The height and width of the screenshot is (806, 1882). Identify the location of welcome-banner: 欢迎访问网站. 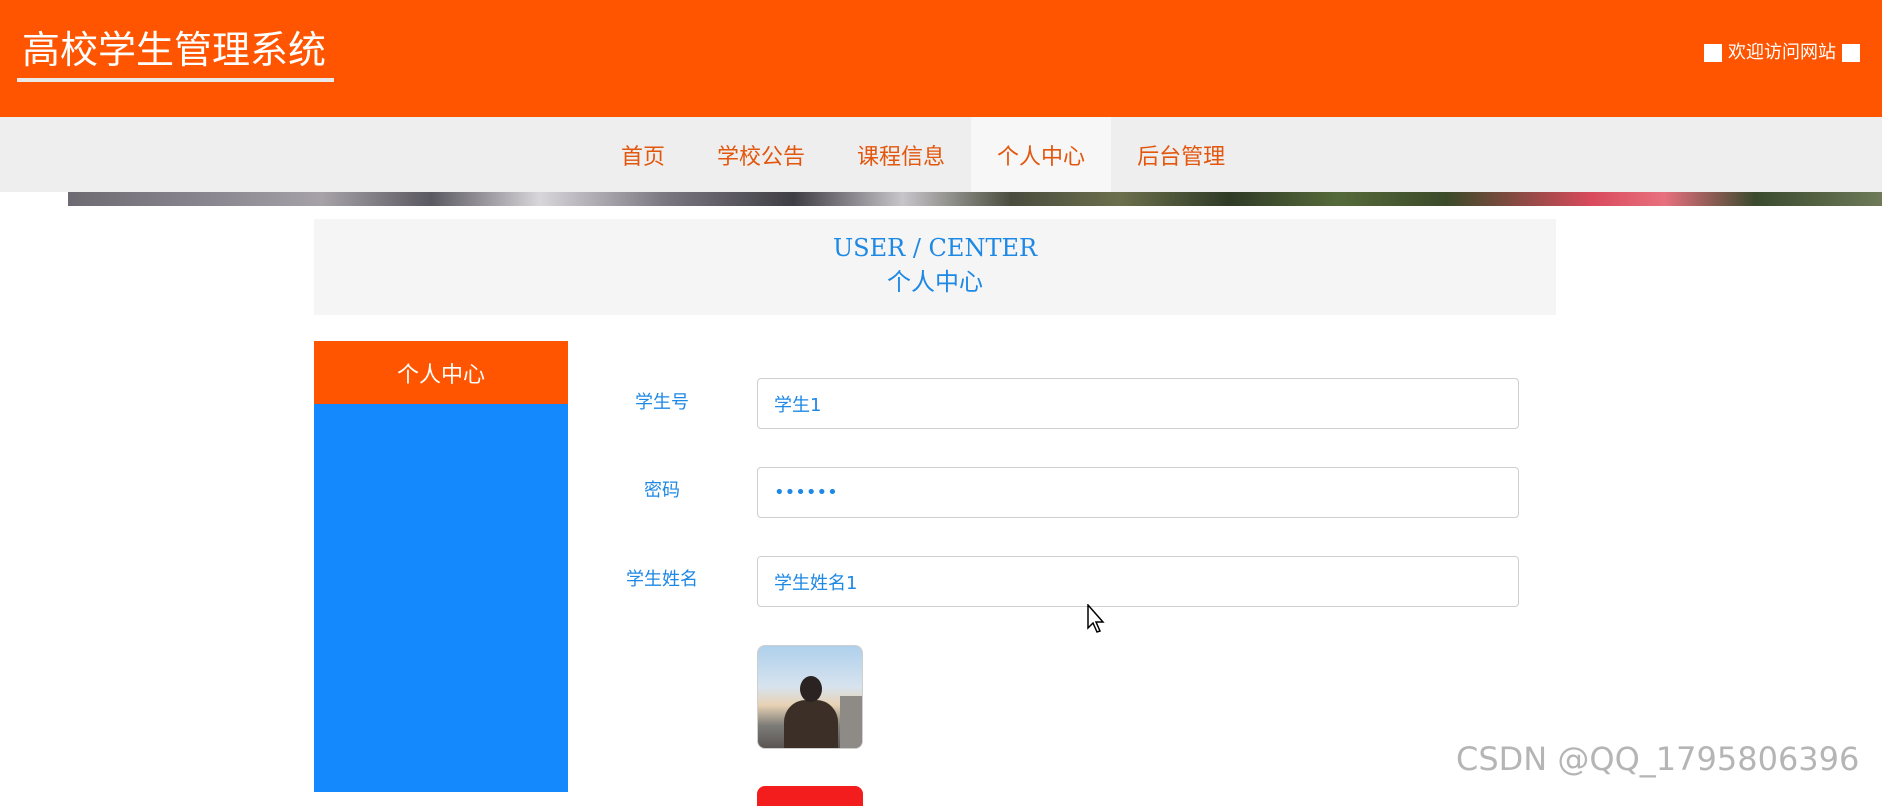
(1782, 53).